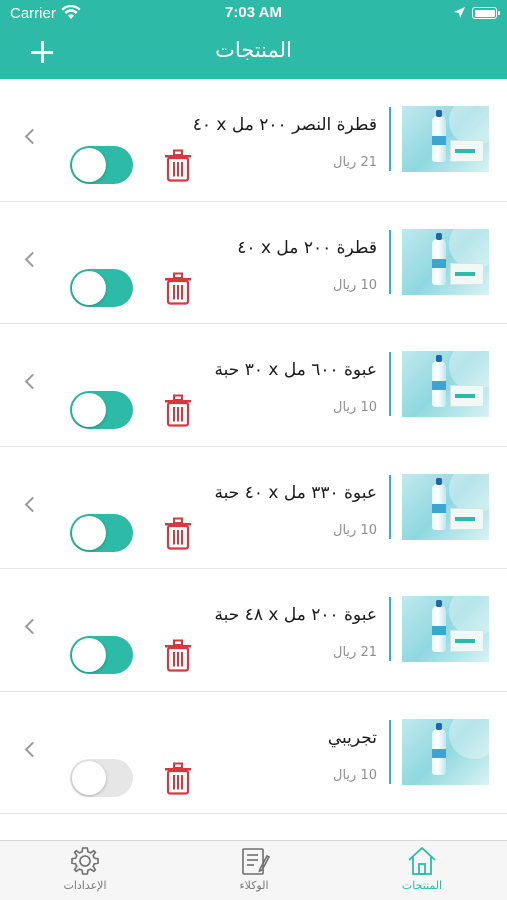  I want to click on gear-icon, so click(85, 861).